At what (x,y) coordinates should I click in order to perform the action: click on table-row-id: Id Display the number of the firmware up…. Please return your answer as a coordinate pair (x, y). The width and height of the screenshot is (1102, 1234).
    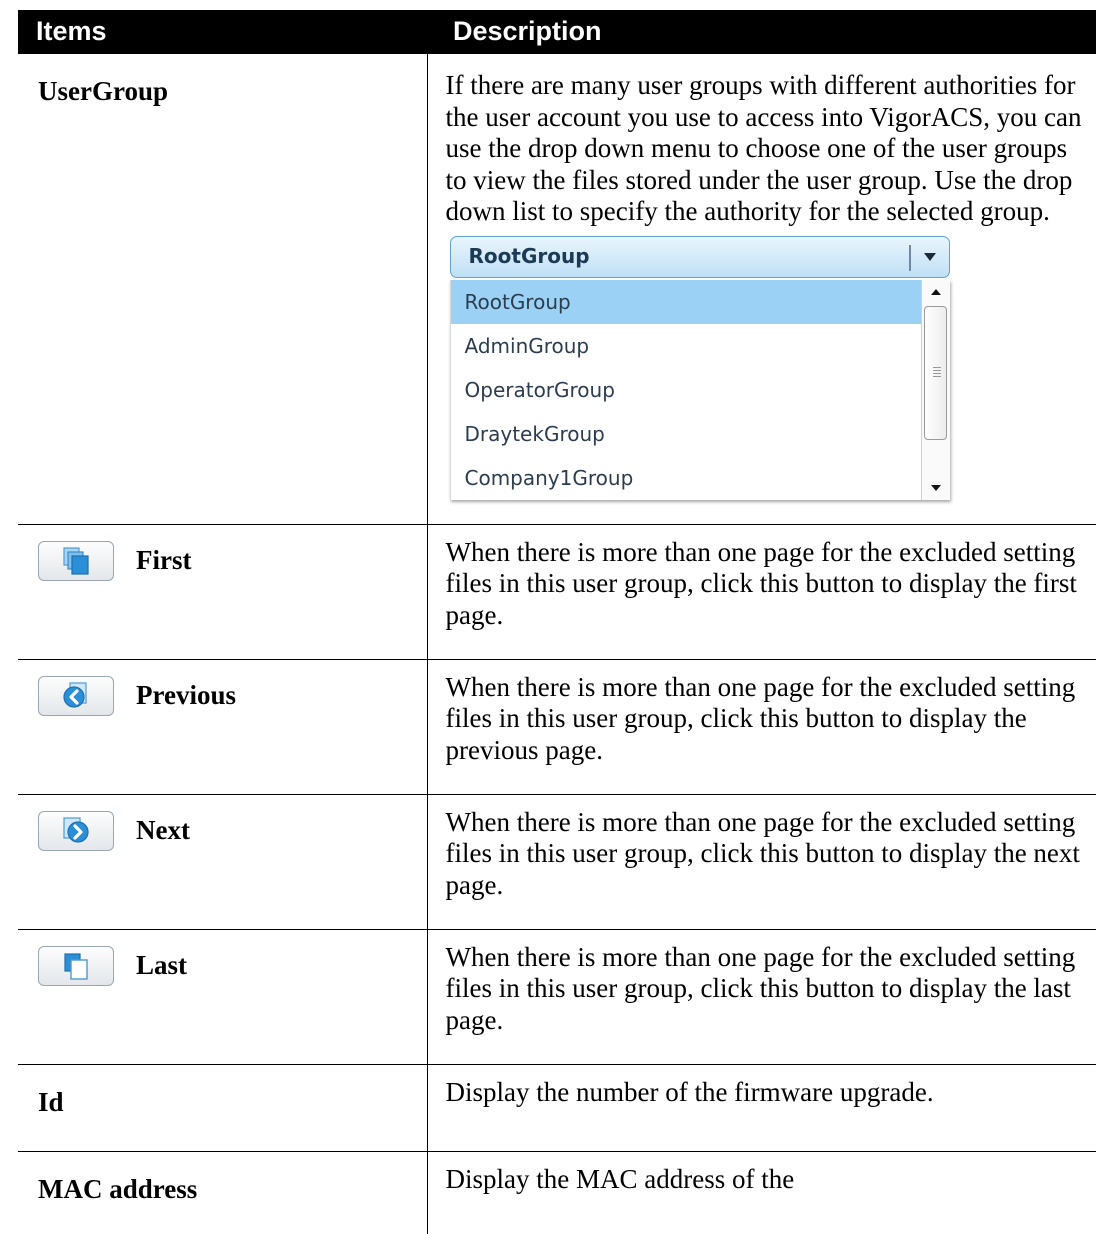
    Looking at the image, I should click on (557, 1108).